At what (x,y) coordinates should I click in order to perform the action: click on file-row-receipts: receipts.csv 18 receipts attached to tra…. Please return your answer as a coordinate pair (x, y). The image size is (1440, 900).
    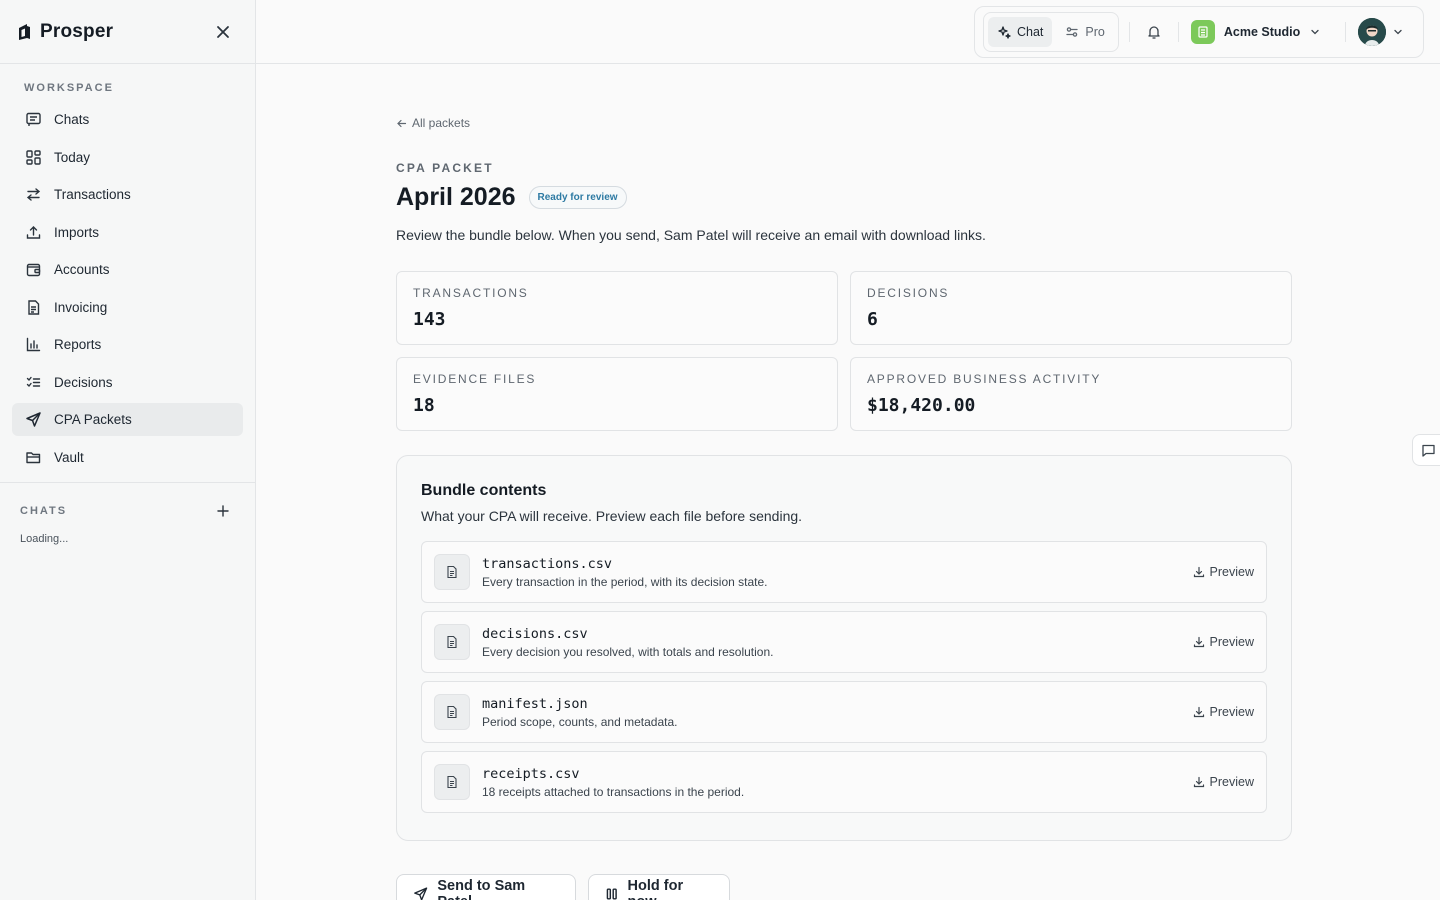
    Looking at the image, I should click on (844, 782).